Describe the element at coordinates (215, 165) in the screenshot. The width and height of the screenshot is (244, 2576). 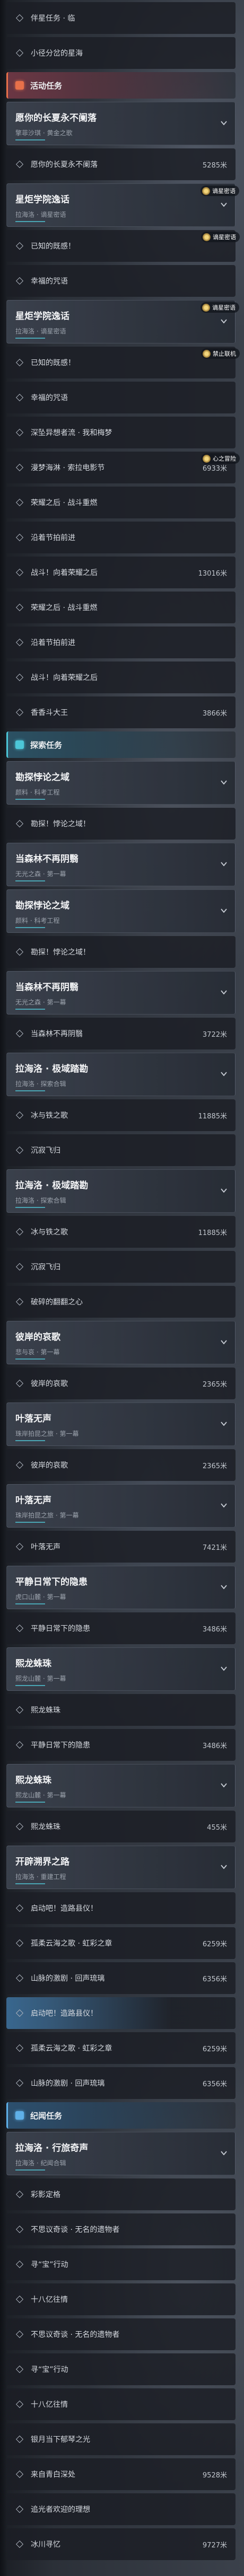
I see `quest-distance: 5285米` at that location.